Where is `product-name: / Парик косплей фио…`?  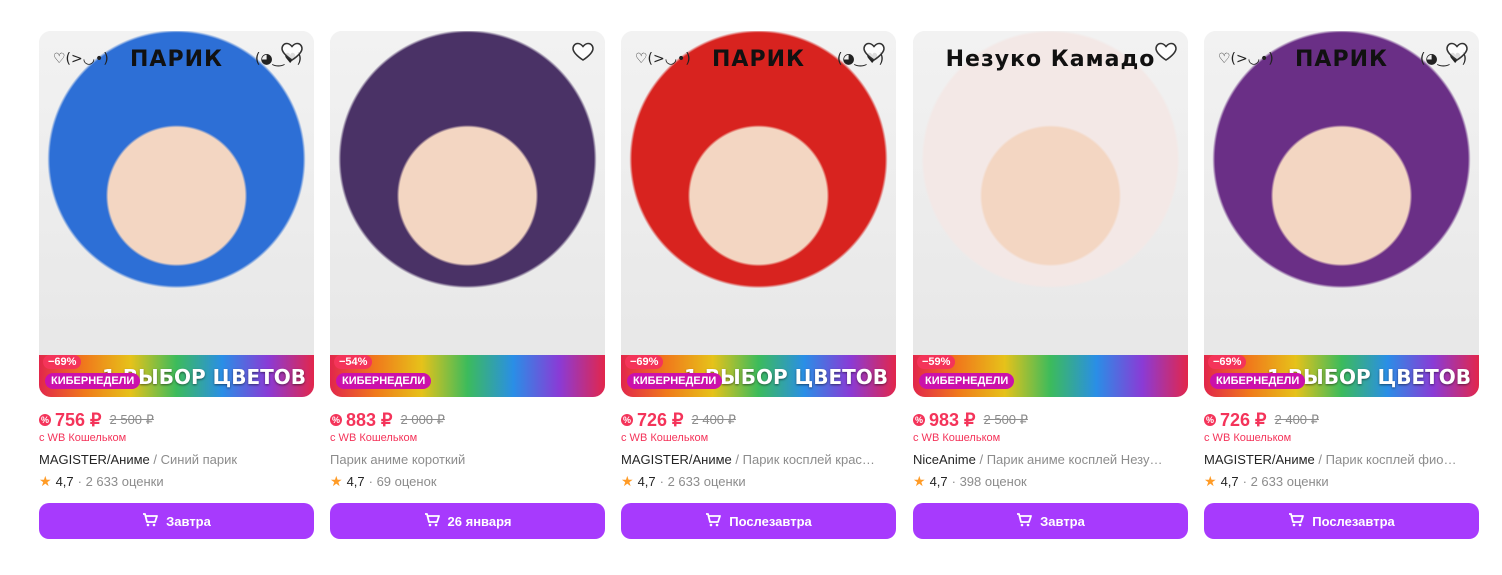
product-name: / Парик косплей фио… is located at coordinates (1385, 459).